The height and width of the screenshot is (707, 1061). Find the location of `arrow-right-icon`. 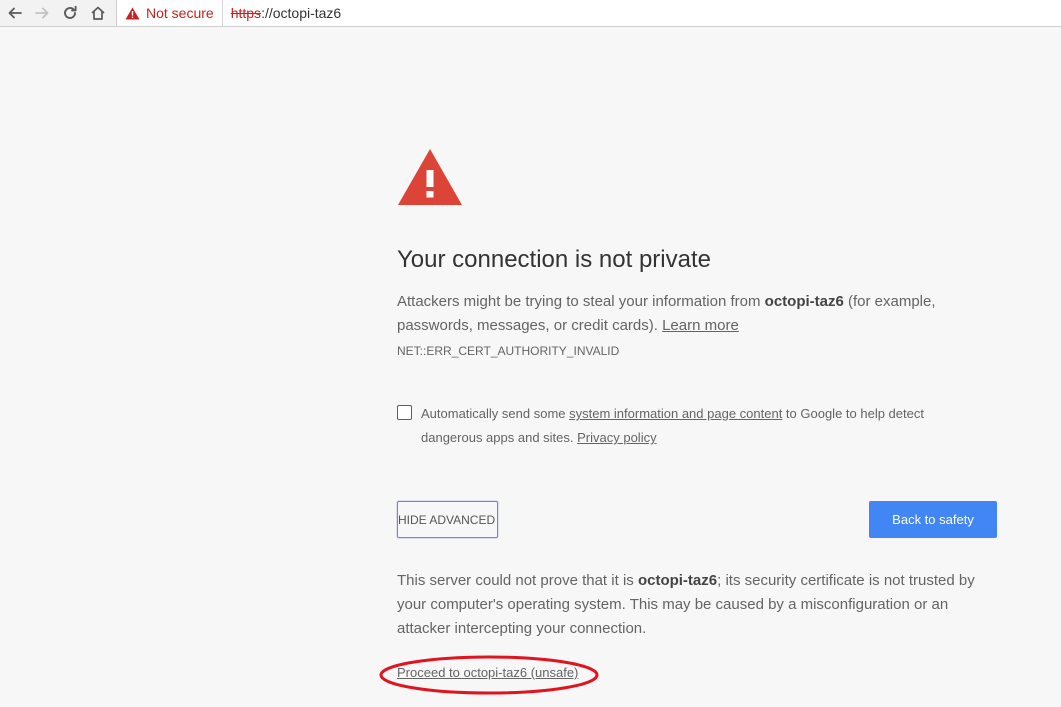

arrow-right-icon is located at coordinates (42, 13).